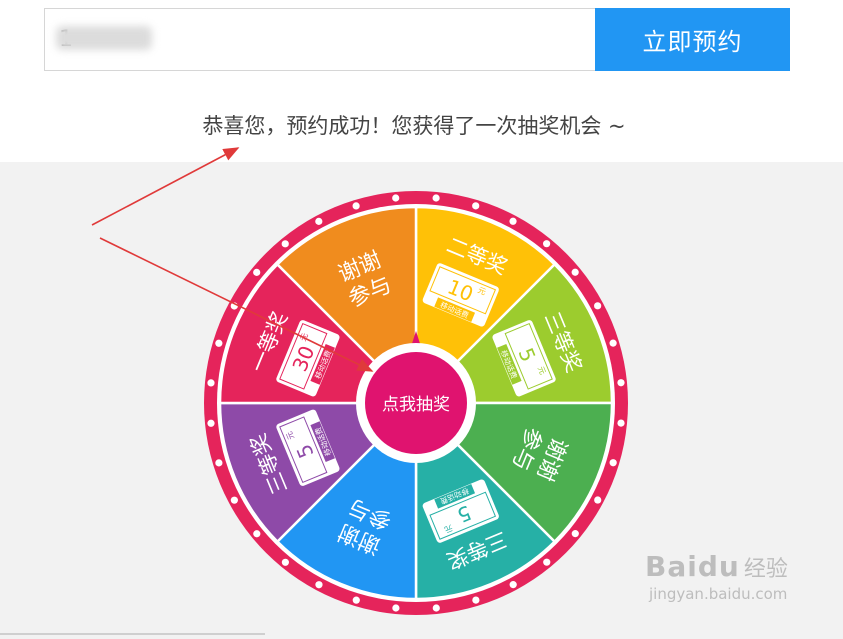 The height and width of the screenshot is (639, 843). I want to click on annotation-arrow-to-message, so click(165, 186).